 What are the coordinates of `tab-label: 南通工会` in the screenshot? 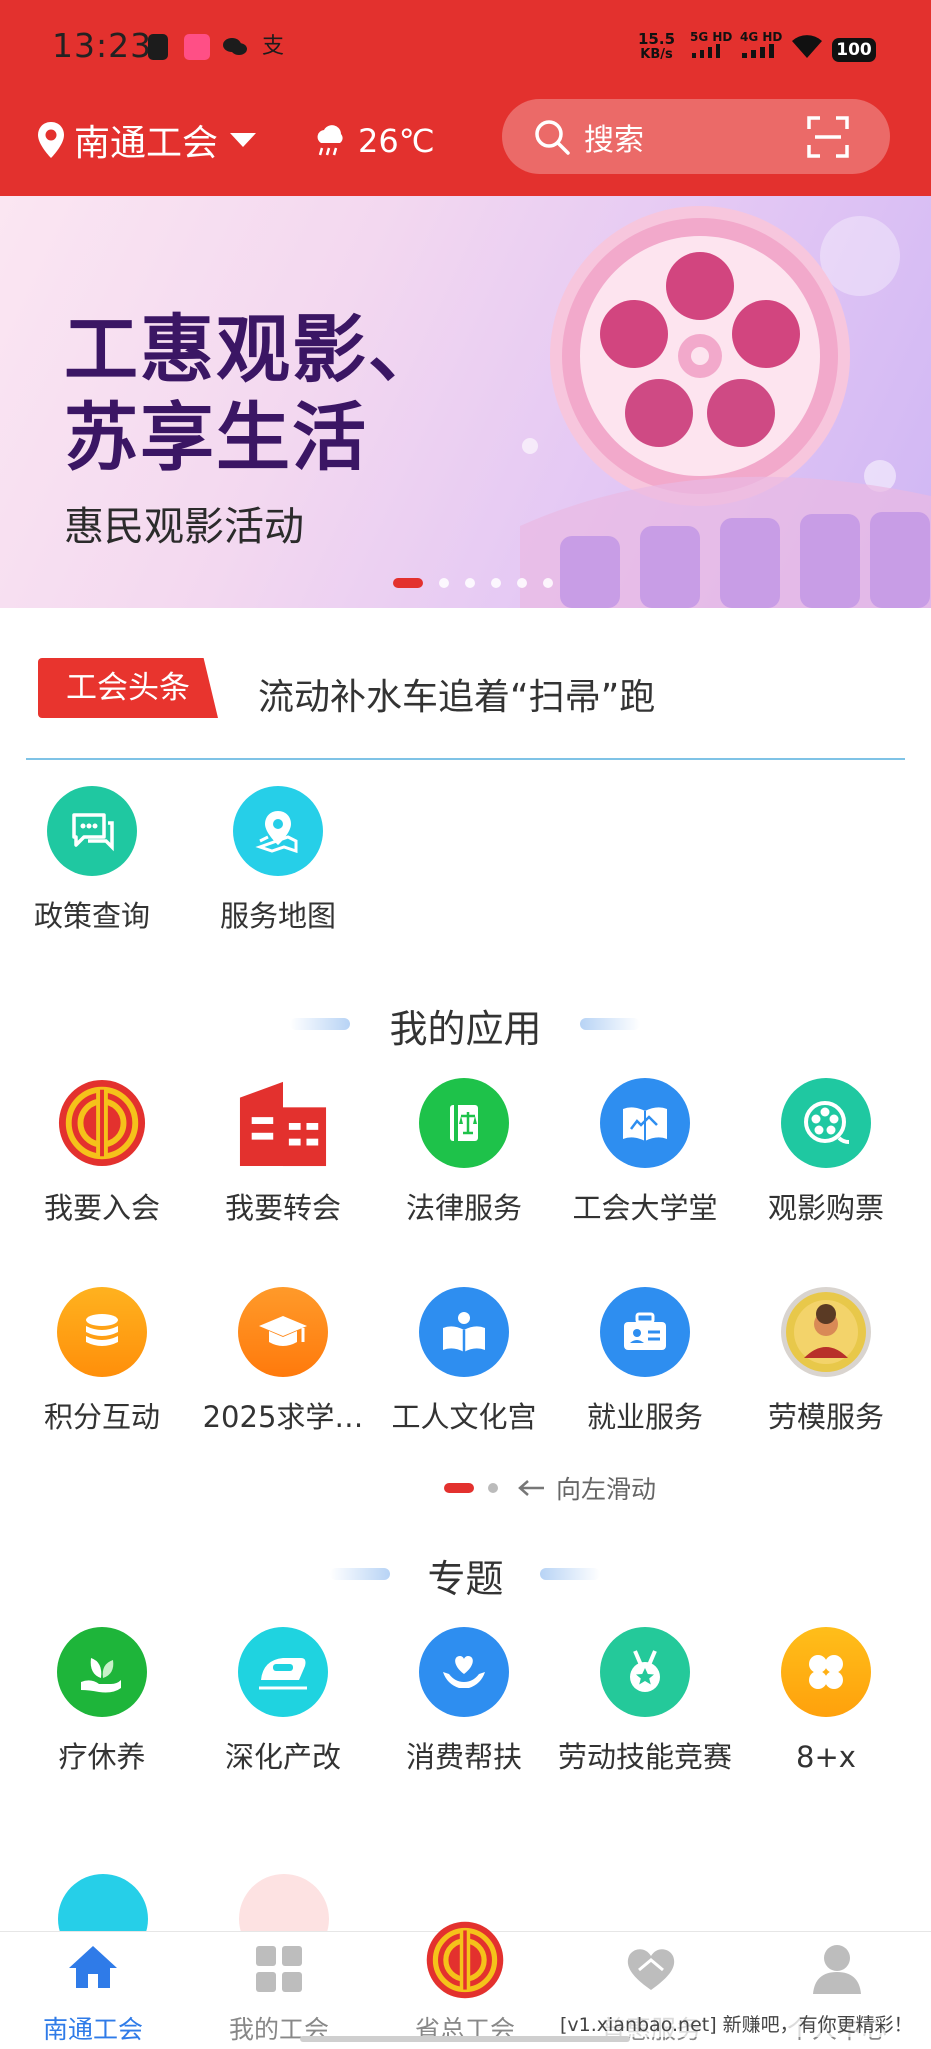 It's located at (92, 2029).